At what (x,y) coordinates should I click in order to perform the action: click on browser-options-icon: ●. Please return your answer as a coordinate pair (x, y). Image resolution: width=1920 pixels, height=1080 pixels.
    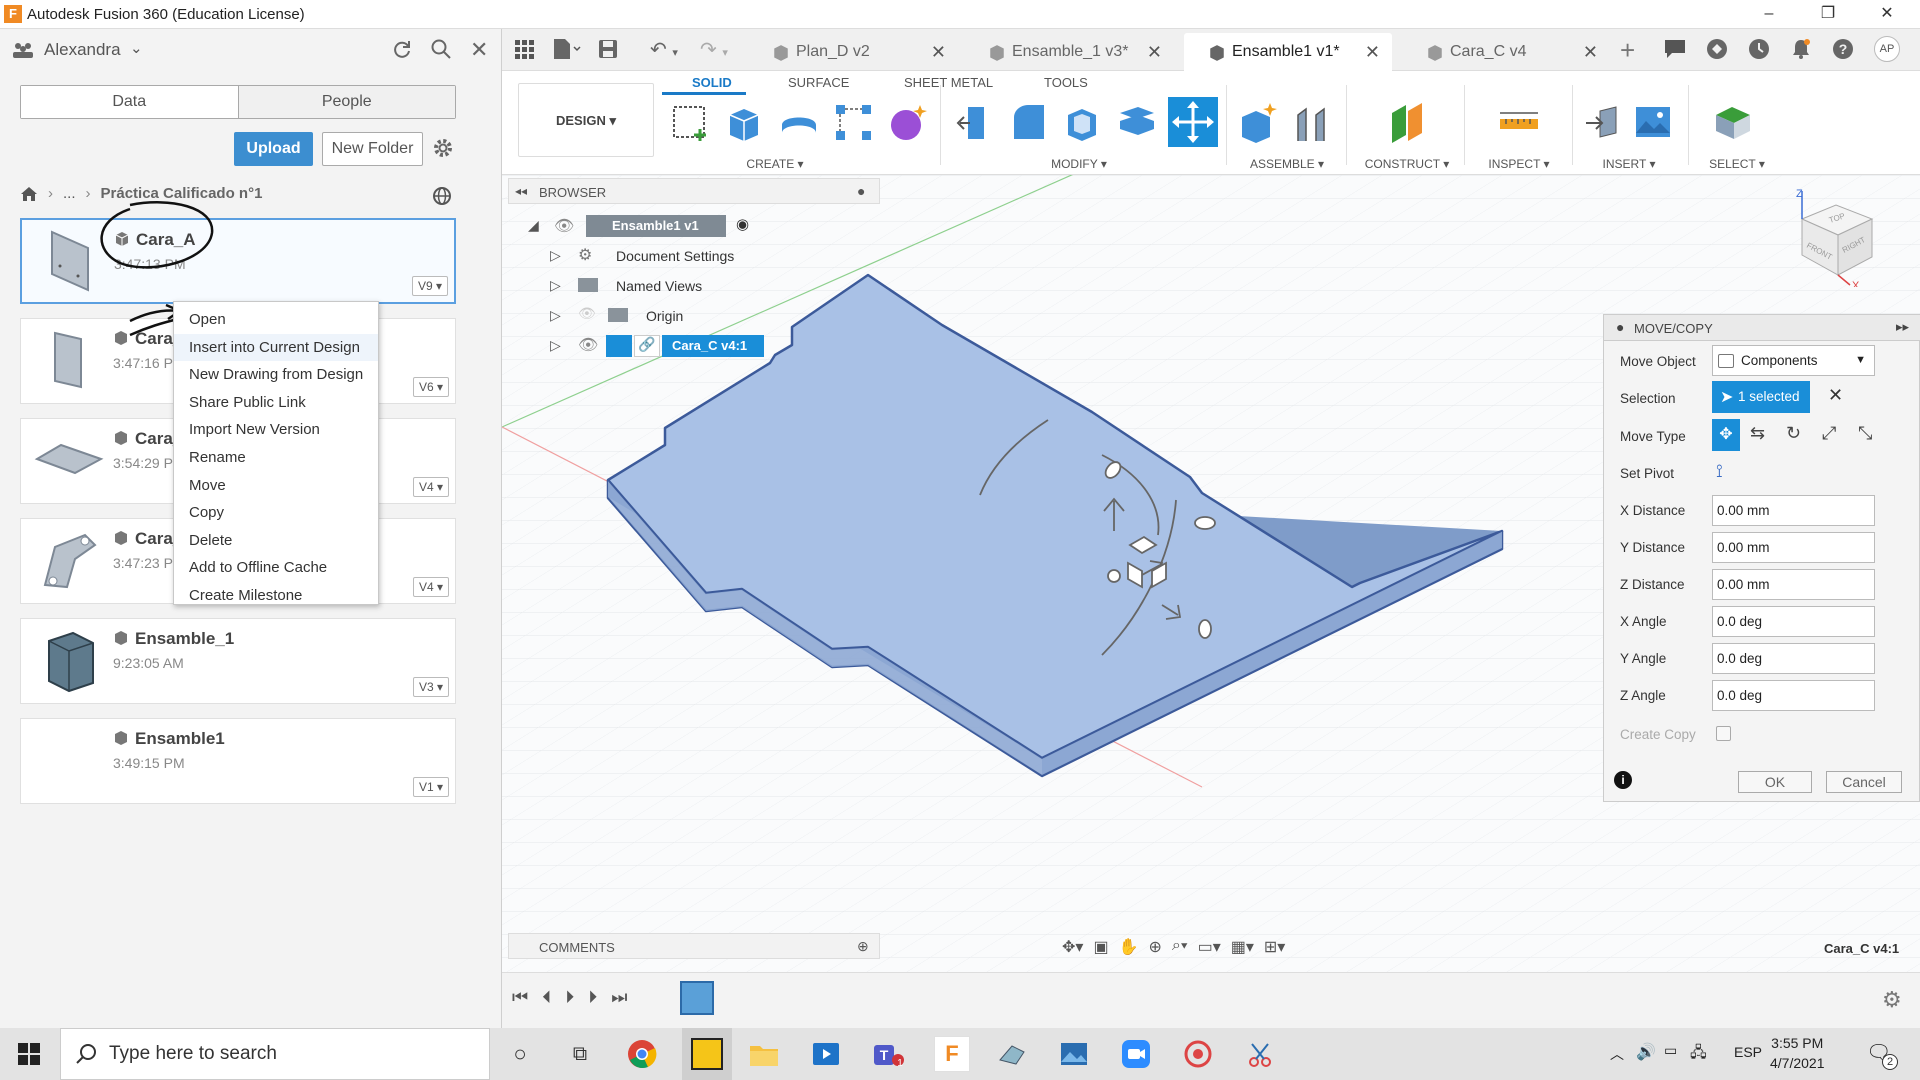
    Looking at the image, I should click on (861, 191).